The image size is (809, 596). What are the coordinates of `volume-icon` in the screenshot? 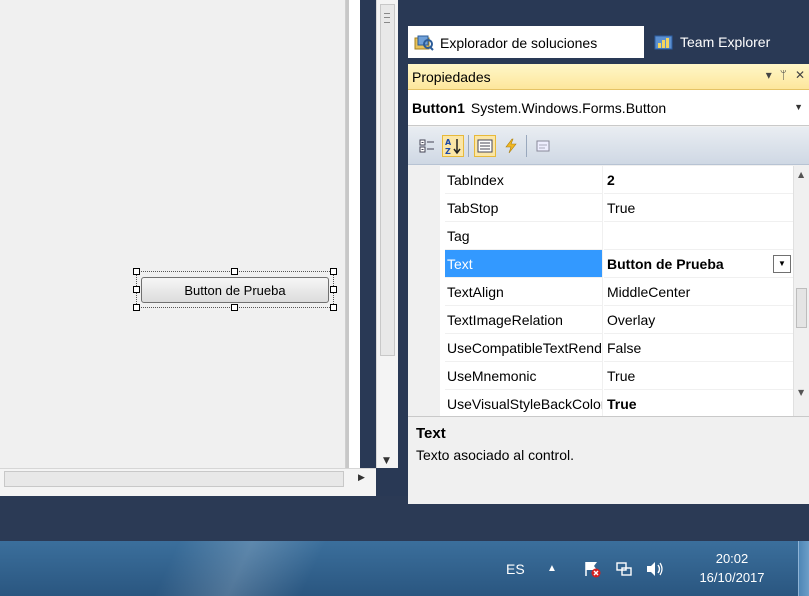 It's located at (655, 568).